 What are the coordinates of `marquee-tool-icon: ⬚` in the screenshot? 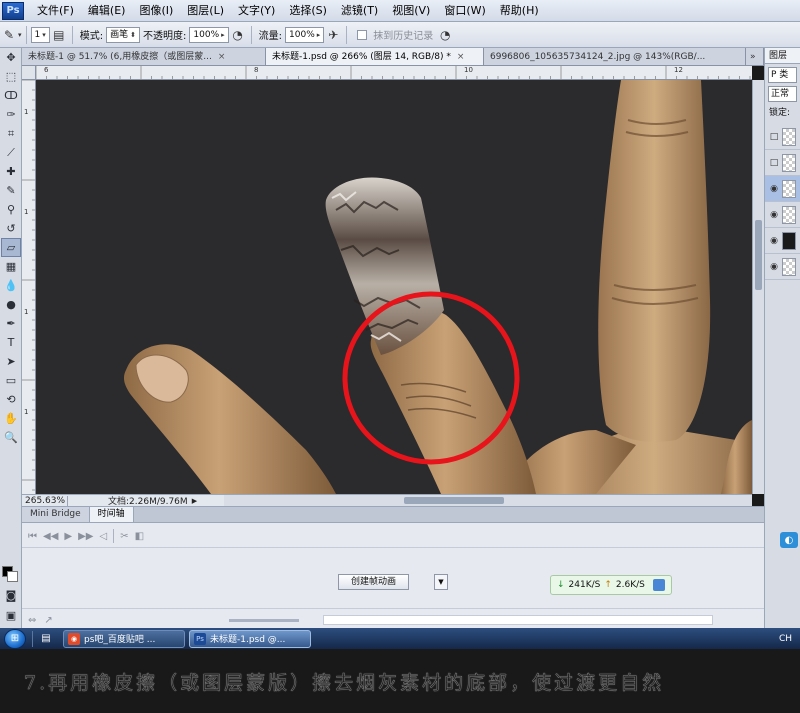 It's located at (11, 76).